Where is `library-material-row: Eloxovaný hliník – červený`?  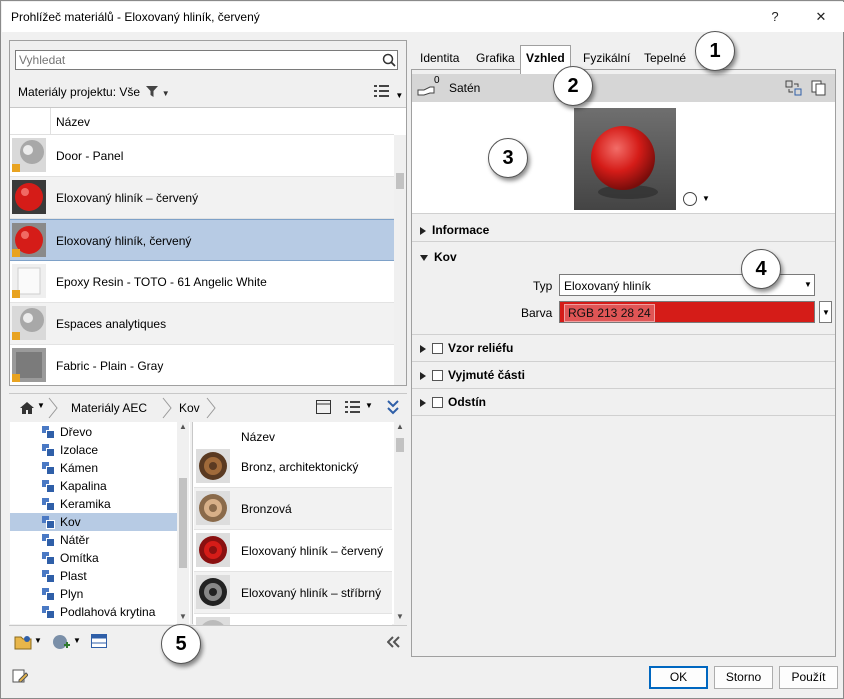
library-material-row: Eloxovaný hliník – červený is located at coordinates (293, 551).